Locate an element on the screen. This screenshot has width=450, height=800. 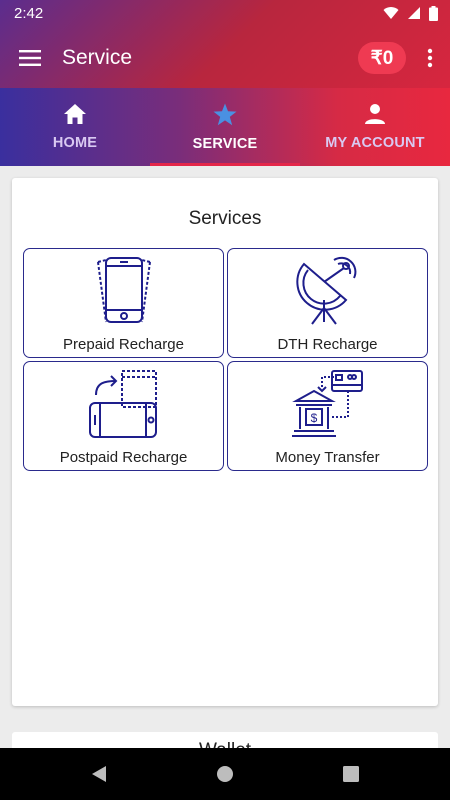
hamburger-icon is located at coordinates (30, 58).